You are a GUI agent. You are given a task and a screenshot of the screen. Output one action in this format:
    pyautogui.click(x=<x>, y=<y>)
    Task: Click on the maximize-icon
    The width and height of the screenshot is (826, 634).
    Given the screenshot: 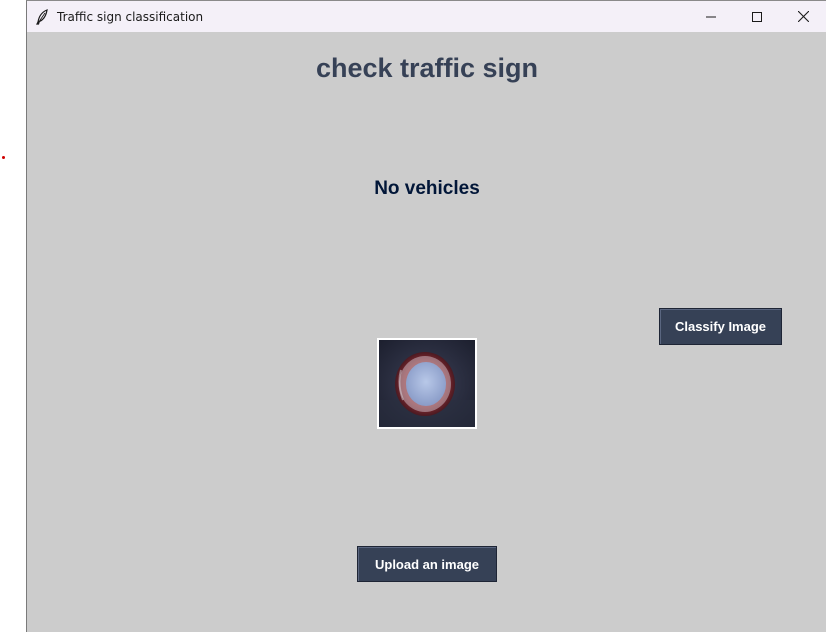 What is the action you would take?
    pyautogui.click(x=757, y=16)
    